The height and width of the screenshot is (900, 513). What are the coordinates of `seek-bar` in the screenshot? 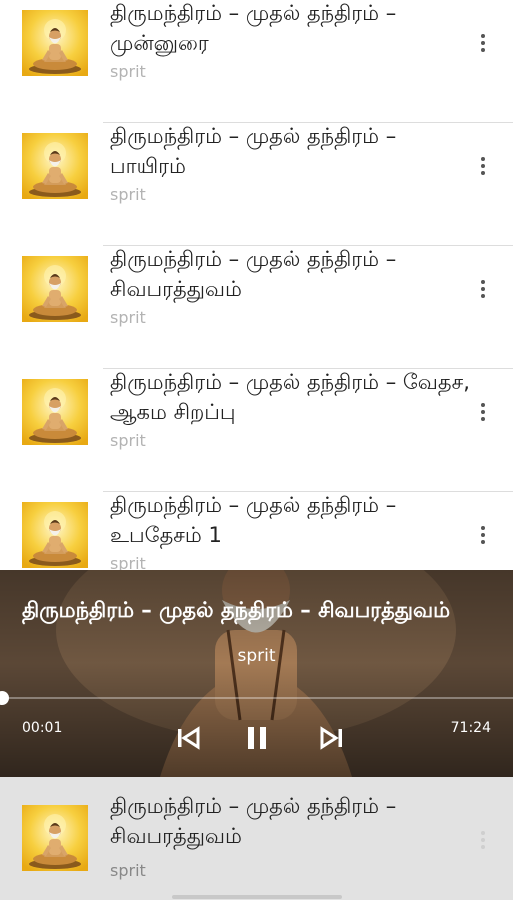 It's located at (256, 698).